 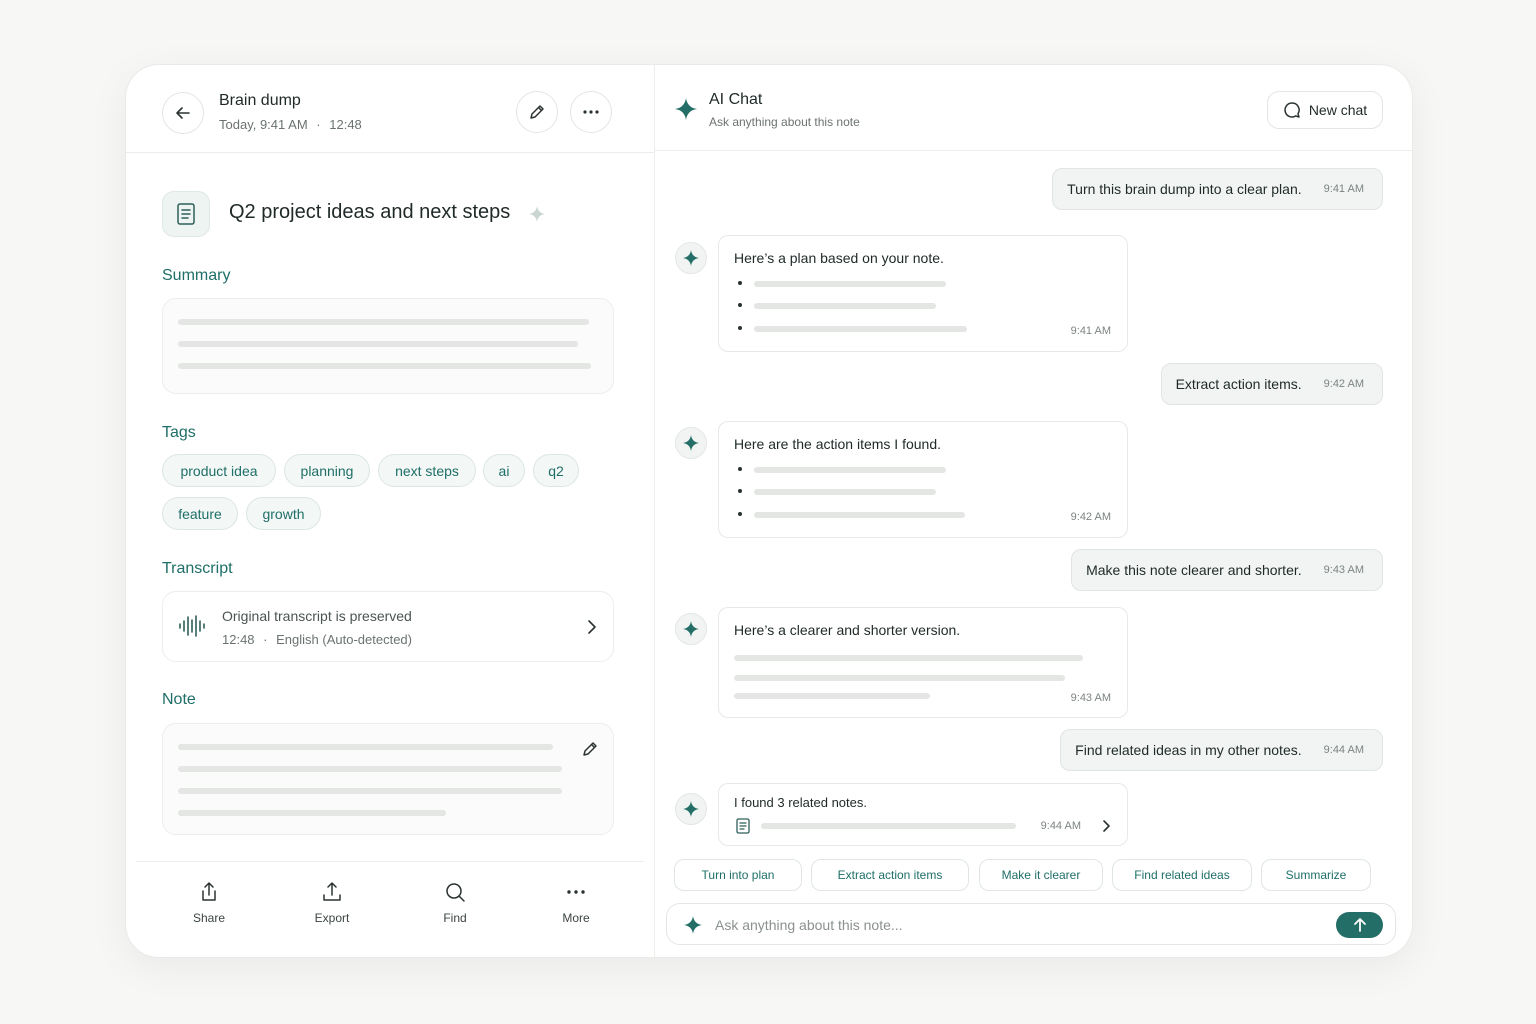 What do you see at coordinates (1015, 925) in the screenshot?
I see `chat-input` at bounding box center [1015, 925].